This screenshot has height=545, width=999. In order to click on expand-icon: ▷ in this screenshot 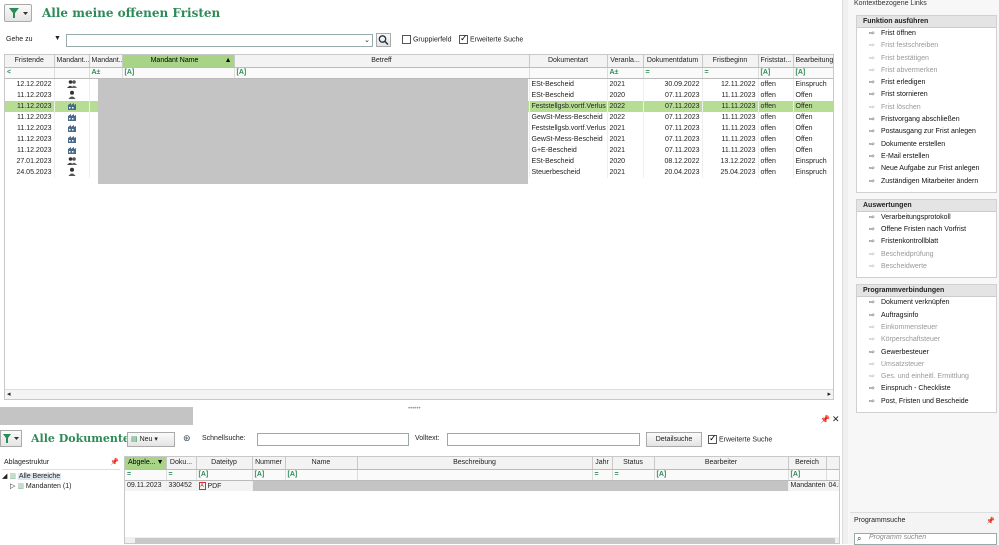, I will do `click(12, 486)`.